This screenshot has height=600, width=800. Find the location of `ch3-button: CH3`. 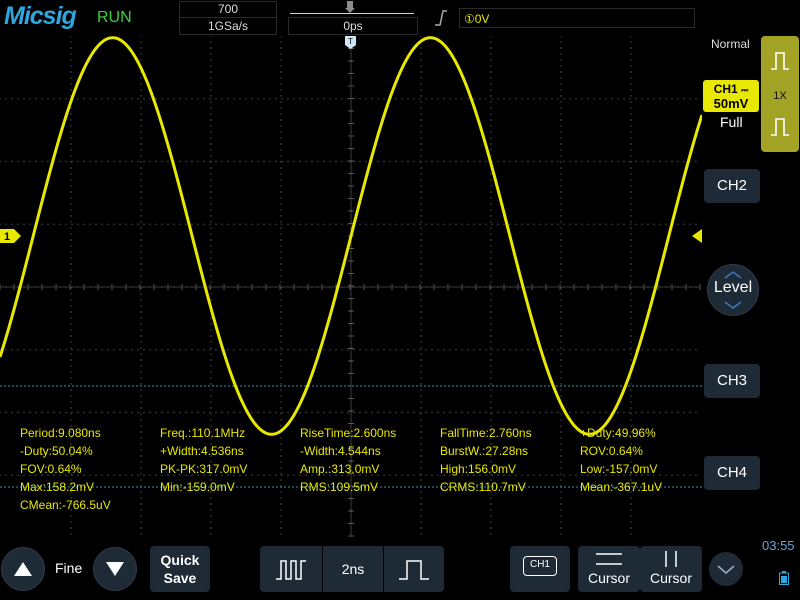

ch3-button: CH3 is located at coordinates (732, 381).